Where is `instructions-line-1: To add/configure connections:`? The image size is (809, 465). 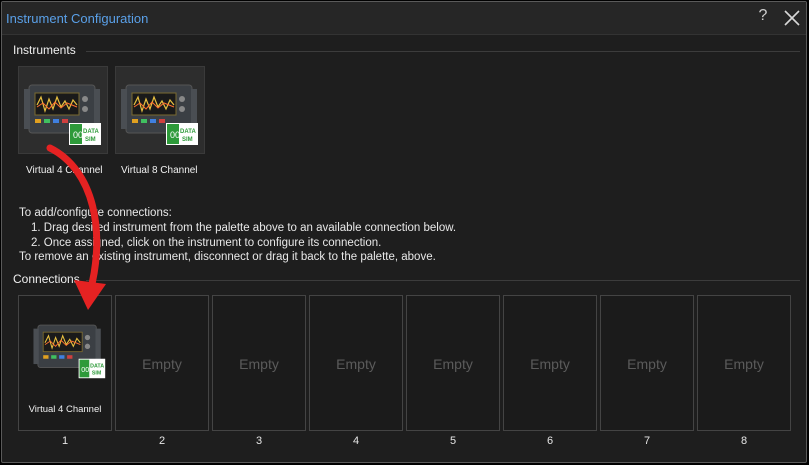
instructions-line-1: To add/configure connections: is located at coordinates (95, 213).